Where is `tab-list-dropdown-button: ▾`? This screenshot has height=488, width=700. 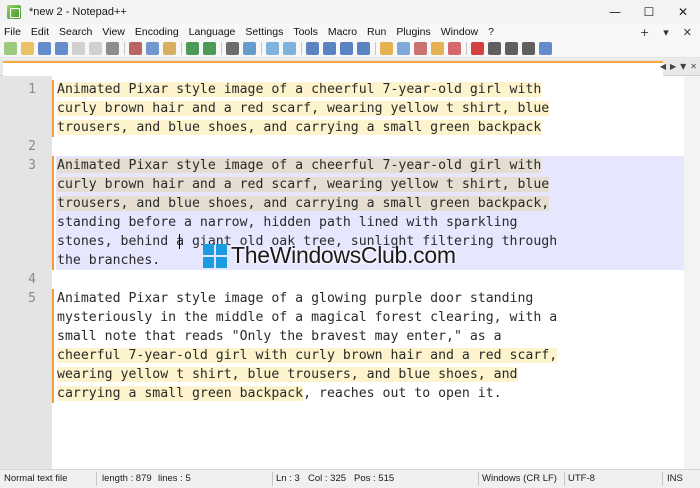
tab-list-dropdown-button: ▾ is located at coordinates (666, 32).